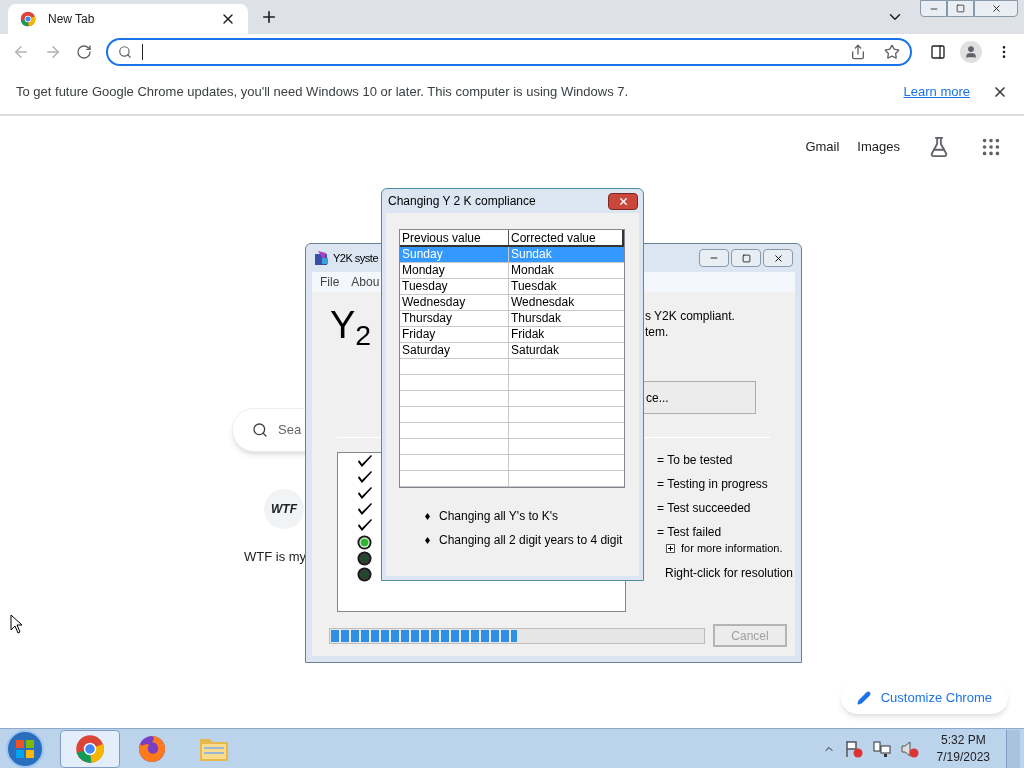  I want to click on clock-date: 7/19/2023, so click(963, 757).